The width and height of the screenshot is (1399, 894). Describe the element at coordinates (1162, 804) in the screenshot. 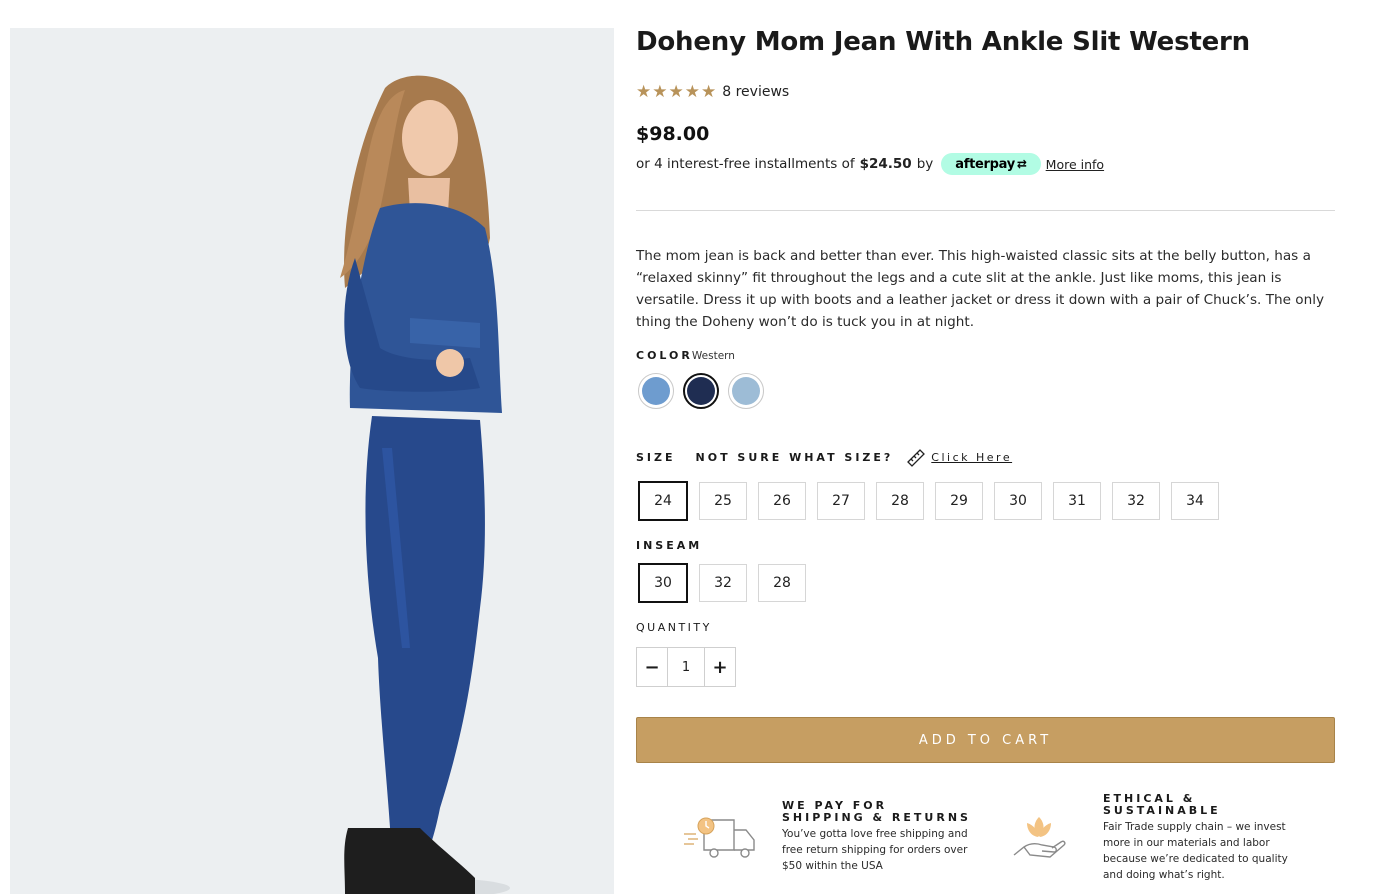

I see `ethical-title: ETHICAL & SUSTAINABLE` at that location.